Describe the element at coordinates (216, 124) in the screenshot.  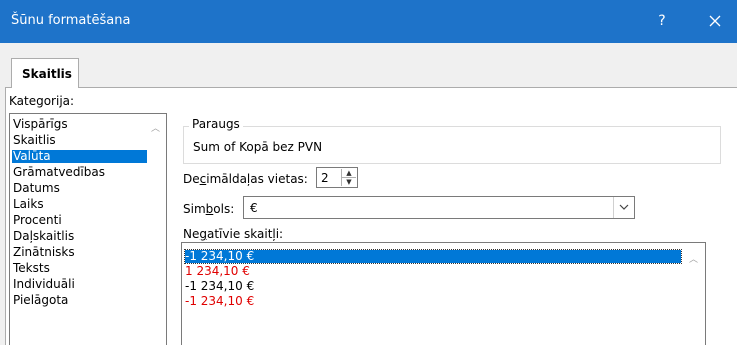
I see `sample-legend: Paraugs` at that location.